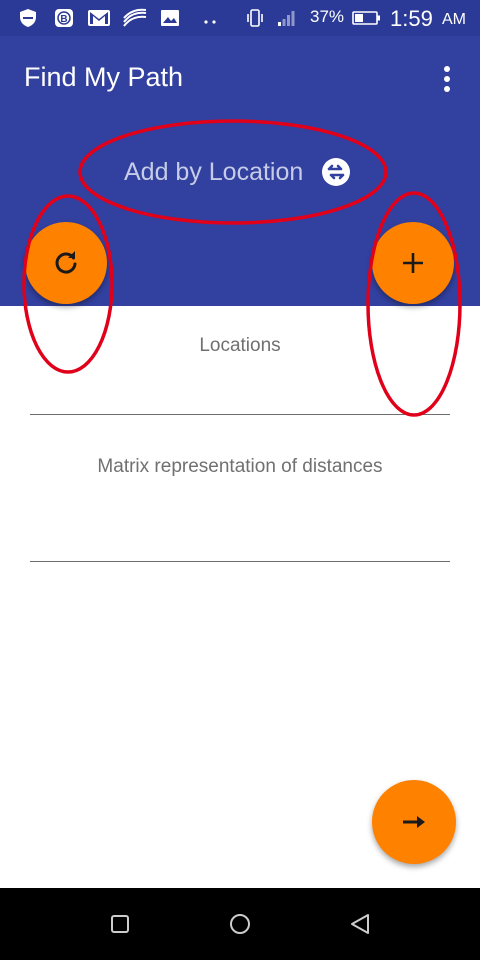 The image size is (480, 960). I want to click on refresh-icon, so click(66, 262).